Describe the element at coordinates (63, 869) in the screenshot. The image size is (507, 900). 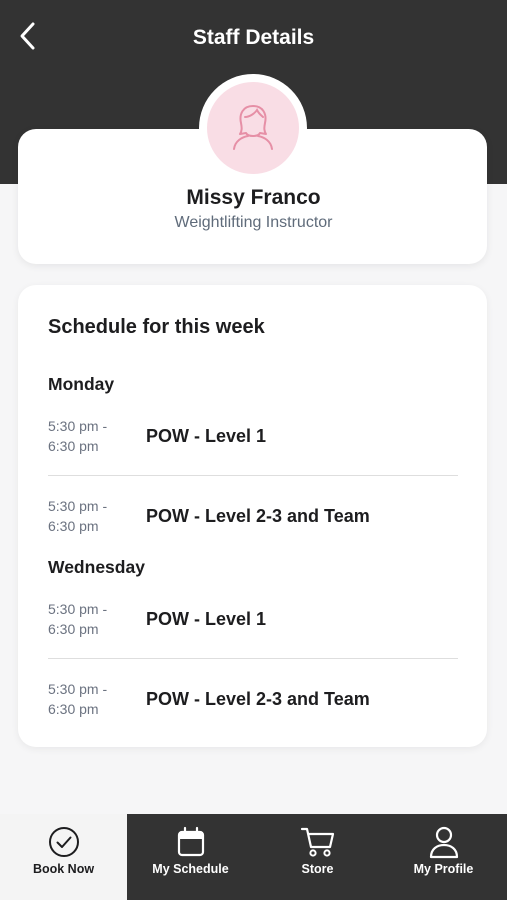
I see `nav-label: Book Now` at that location.